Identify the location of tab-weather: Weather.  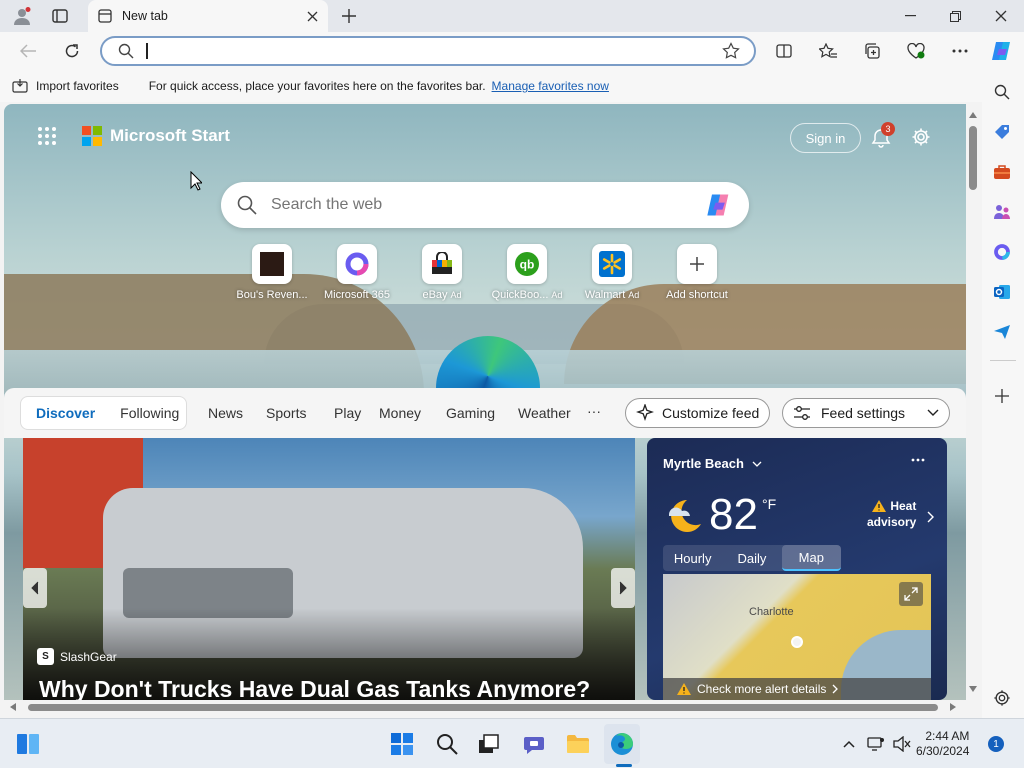
(544, 413).